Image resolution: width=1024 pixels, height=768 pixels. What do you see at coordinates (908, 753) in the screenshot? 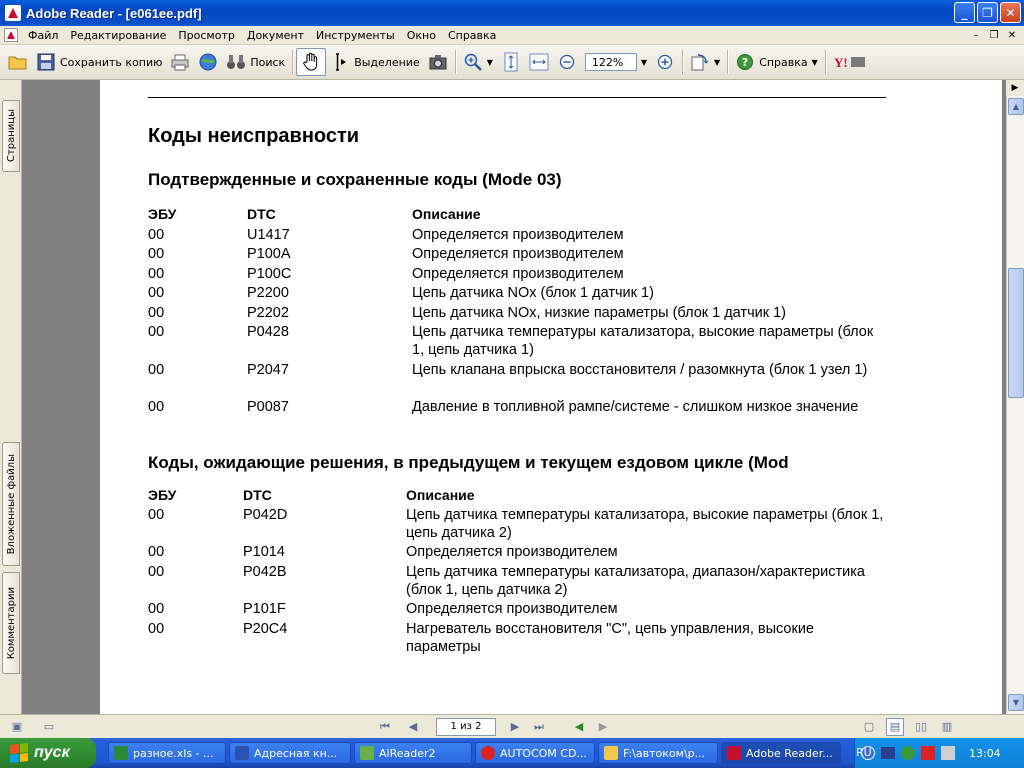
I see `update-icon` at bounding box center [908, 753].